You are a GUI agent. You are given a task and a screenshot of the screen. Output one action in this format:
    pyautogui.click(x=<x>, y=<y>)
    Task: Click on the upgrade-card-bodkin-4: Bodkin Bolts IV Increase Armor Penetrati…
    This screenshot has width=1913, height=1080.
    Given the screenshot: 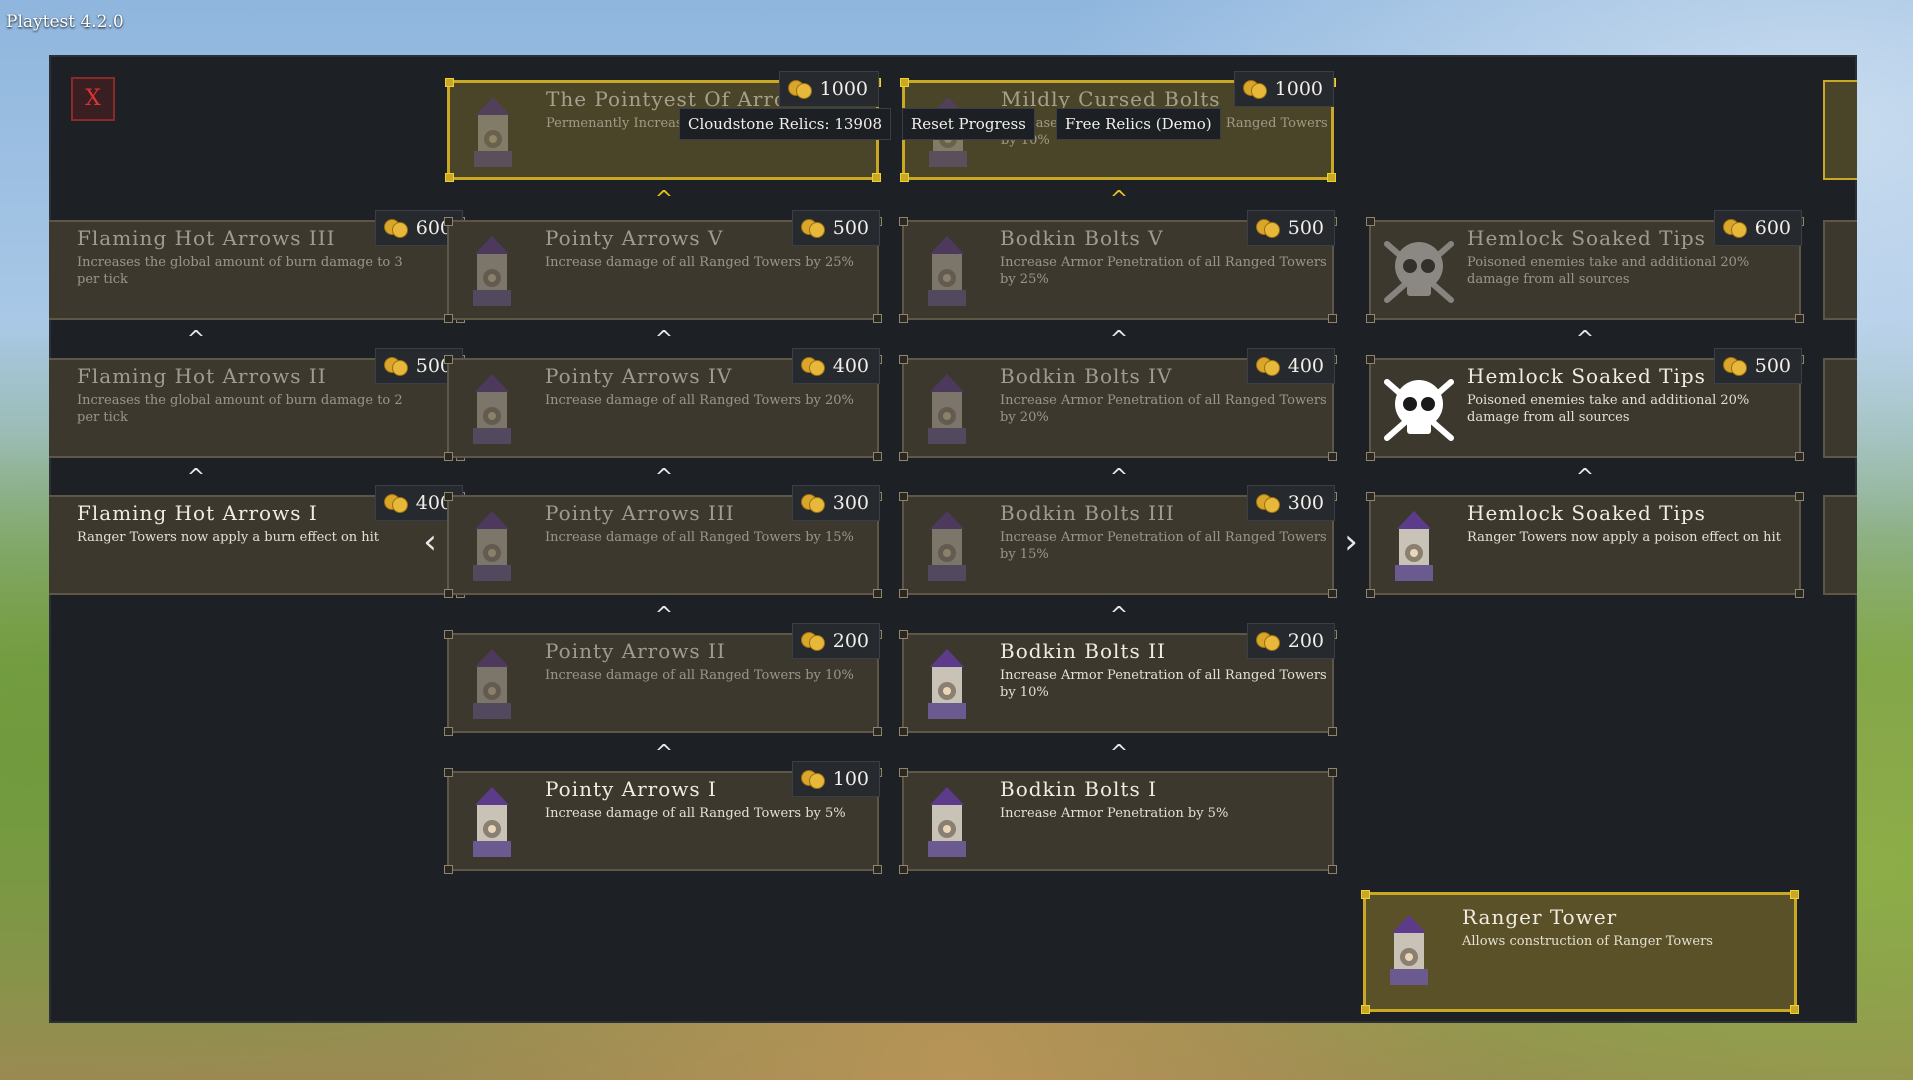 What is the action you would take?
    pyautogui.click(x=1118, y=404)
    